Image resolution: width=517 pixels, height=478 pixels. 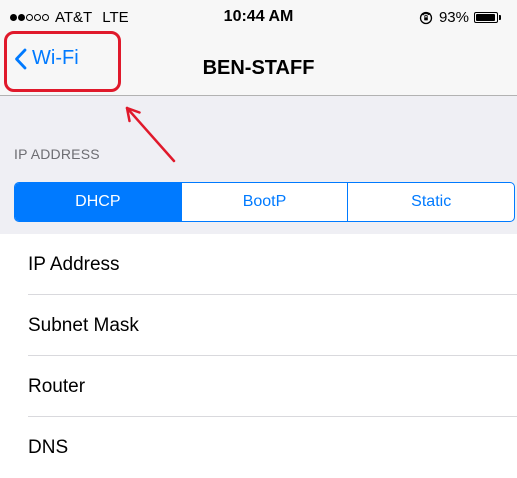 I want to click on battery-percentage: 93%, so click(x=453, y=17).